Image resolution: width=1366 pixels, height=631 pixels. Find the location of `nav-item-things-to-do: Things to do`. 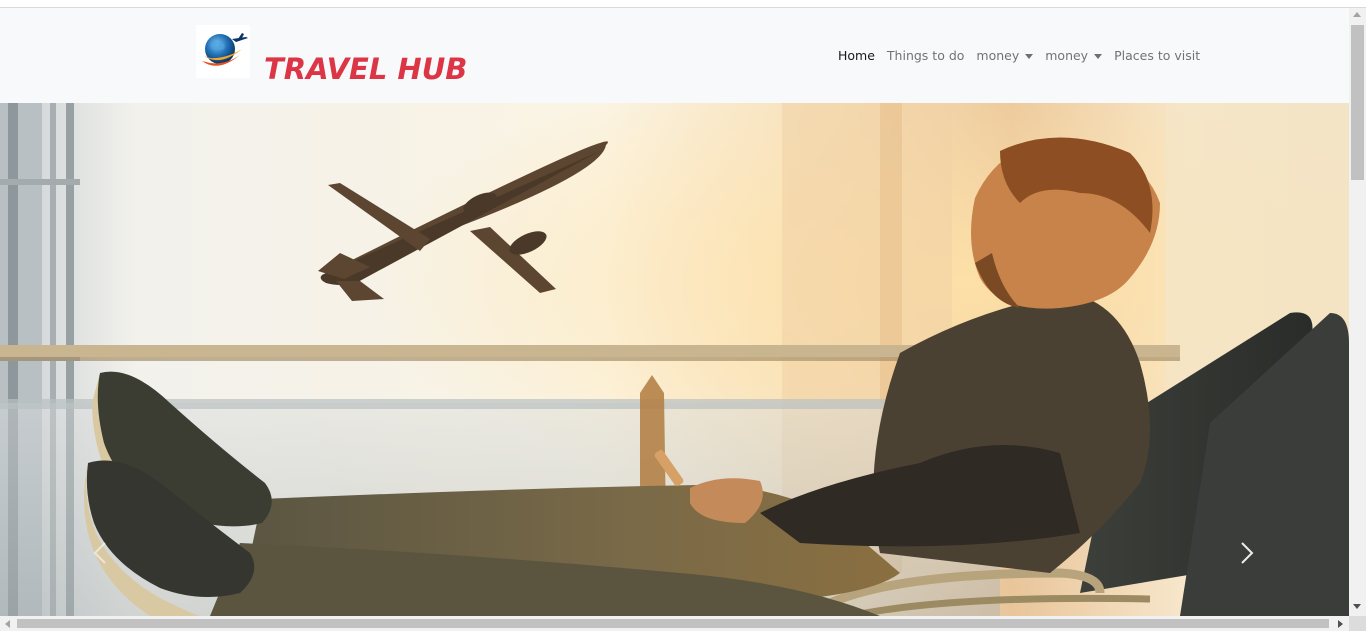

nav-item-things-to-do: Things to do is located at coordinates (925, 56).